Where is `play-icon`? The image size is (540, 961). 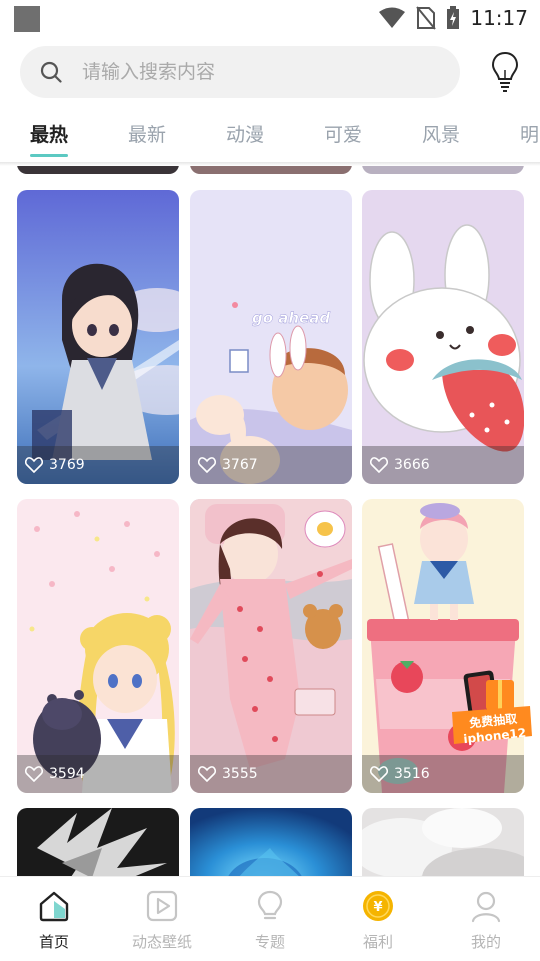
play-icon is located at coordinates (162, 906).